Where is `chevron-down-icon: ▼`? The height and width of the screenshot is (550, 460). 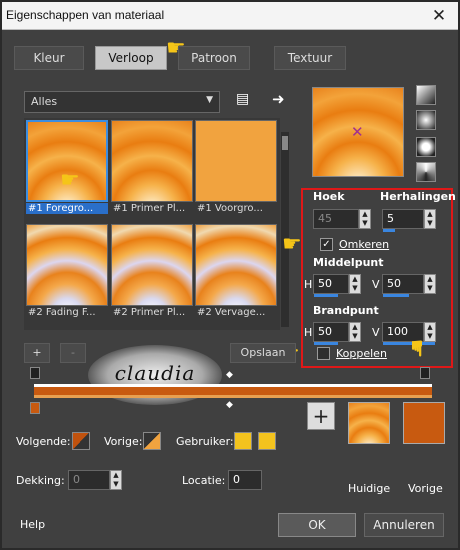 chevron-down-icon: ▼ is located at coordinates (209, 100).